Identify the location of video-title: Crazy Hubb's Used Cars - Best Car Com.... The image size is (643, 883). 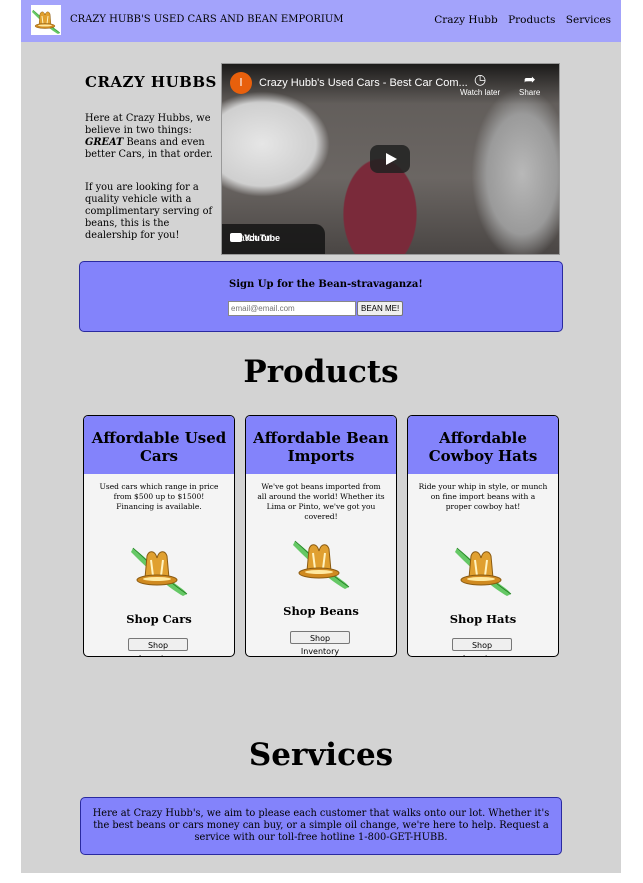
(363, 83).